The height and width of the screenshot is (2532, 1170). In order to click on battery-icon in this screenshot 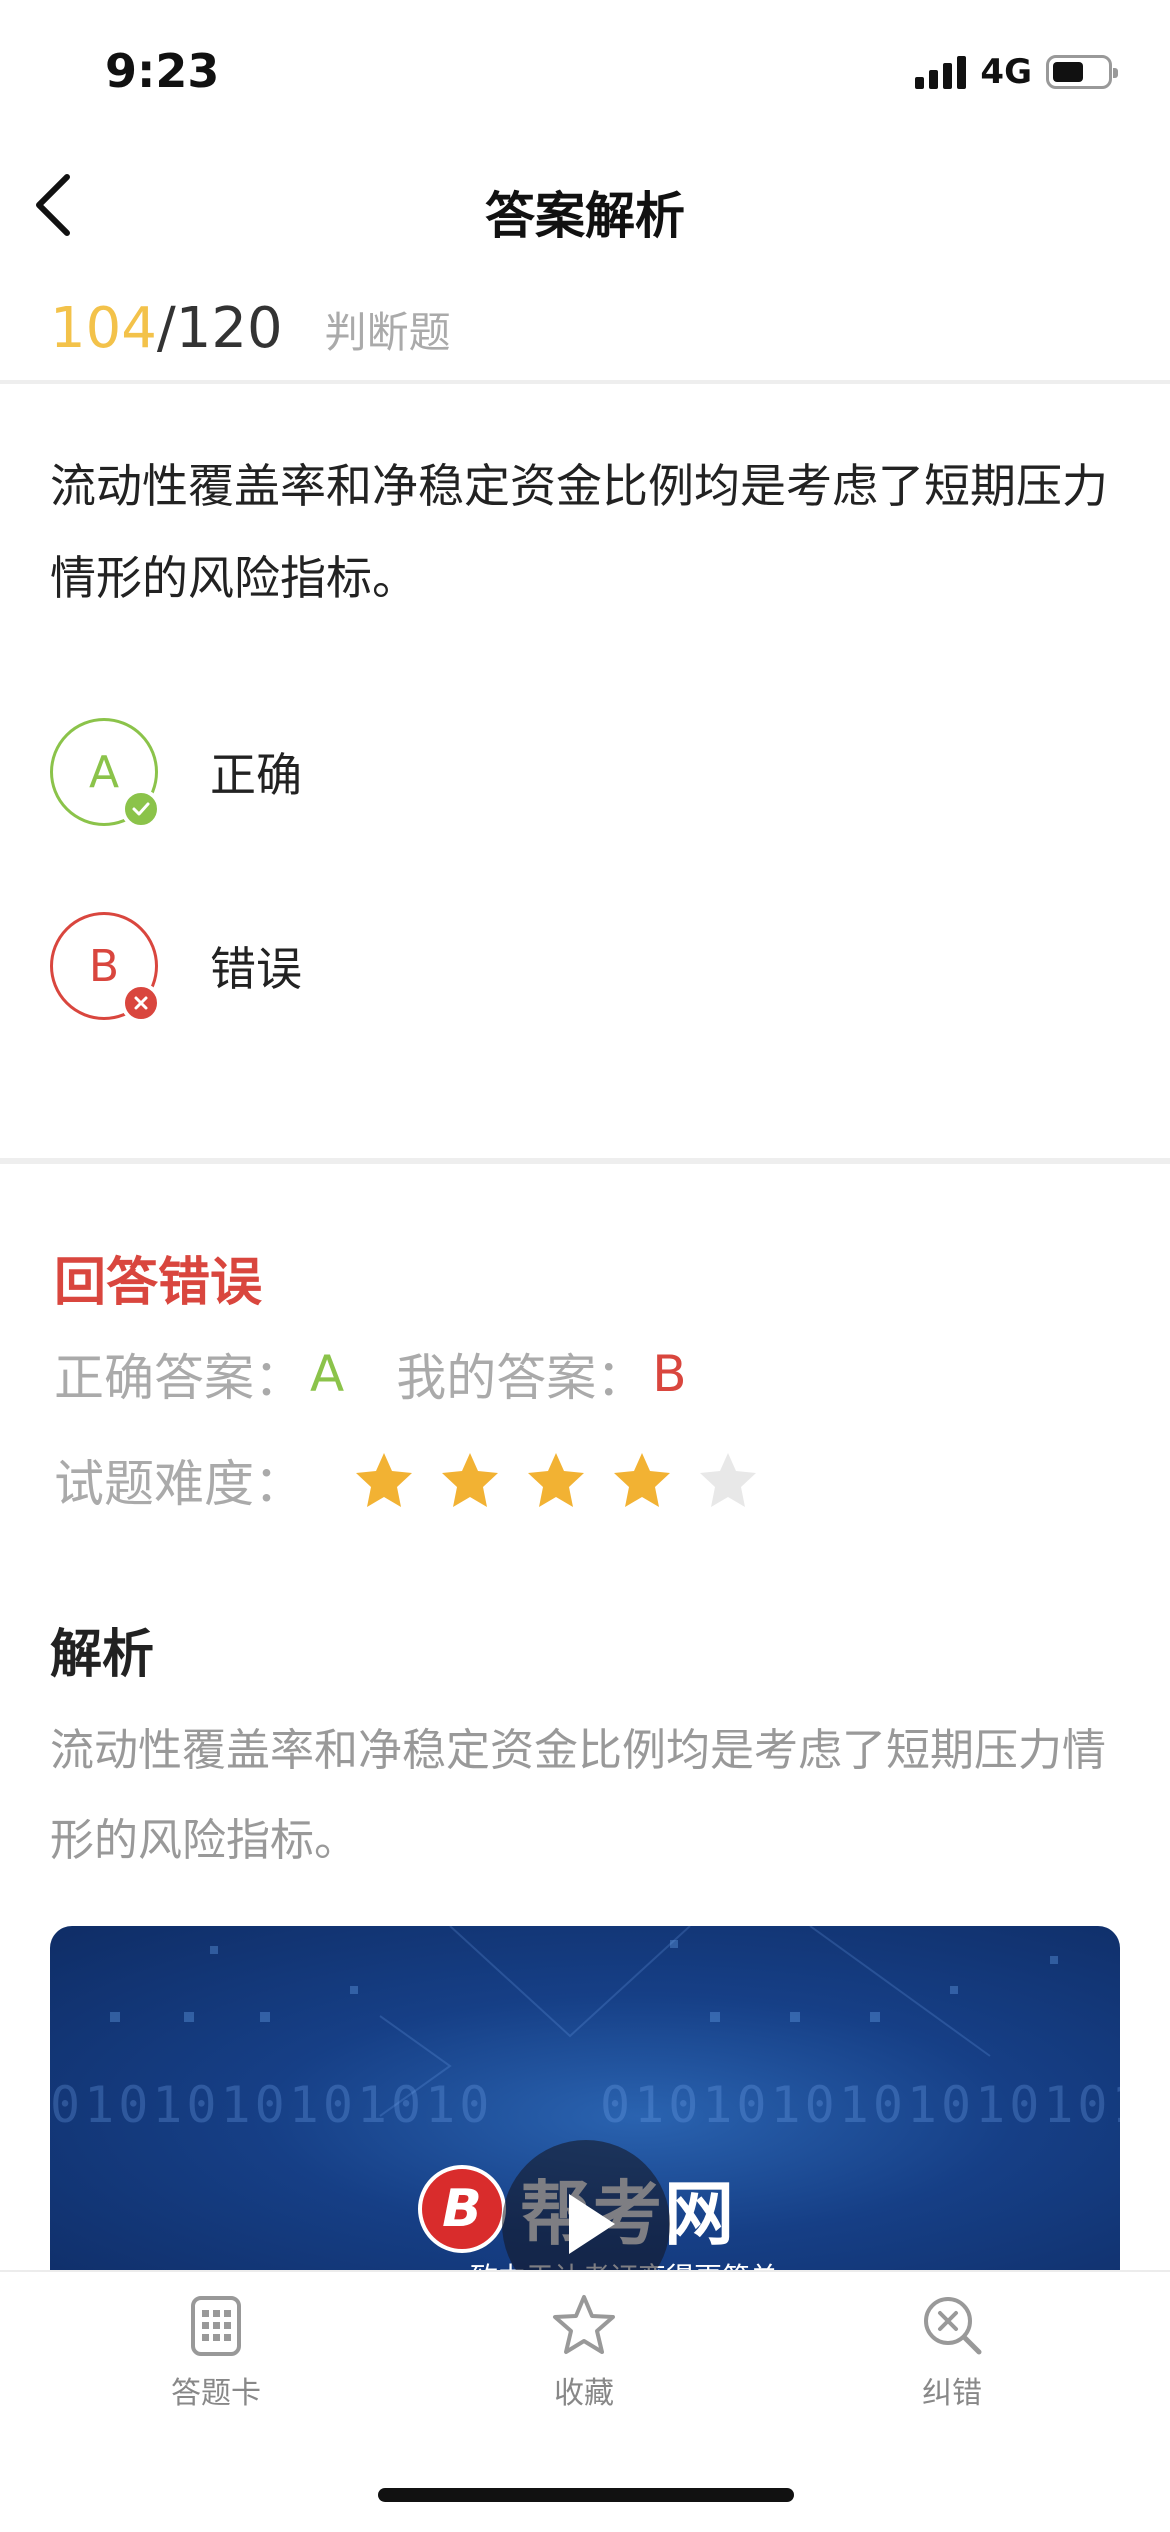, I will do `click(1082, 72)`.